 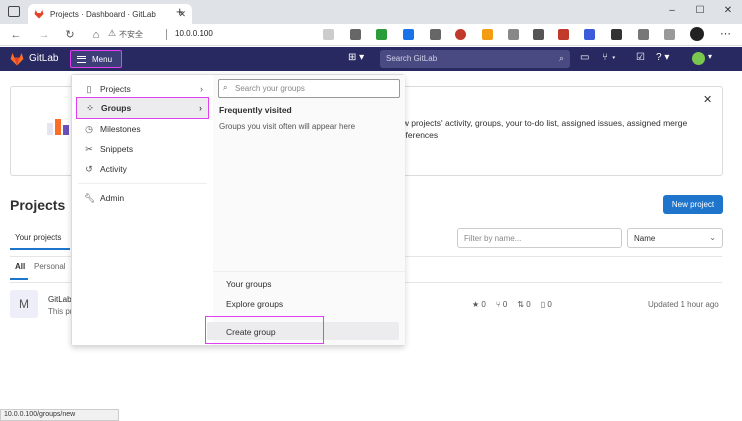 What do you see at coordinates (59, 415) in the screenshot?
I see `status-bar-url: 10.0.0.100/groups/new` at bounding box center [59, 415].